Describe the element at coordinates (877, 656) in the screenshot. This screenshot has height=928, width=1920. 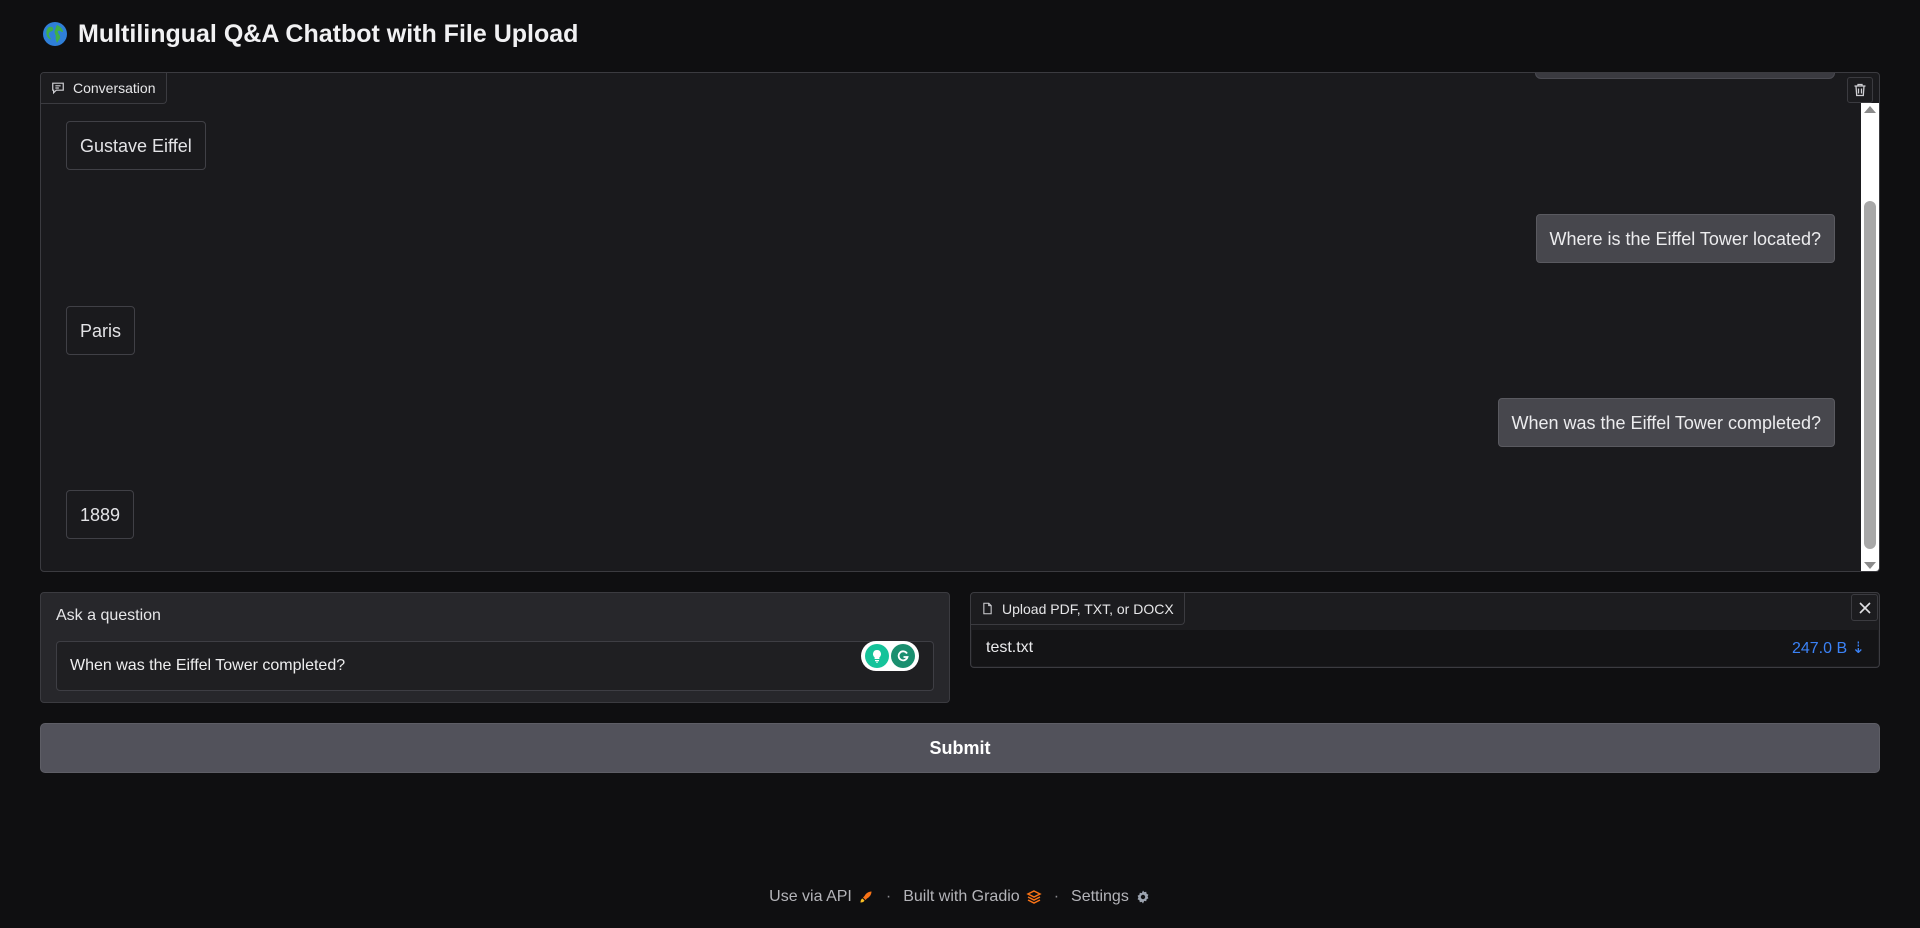
I see `lightbulb-icon` at that location.